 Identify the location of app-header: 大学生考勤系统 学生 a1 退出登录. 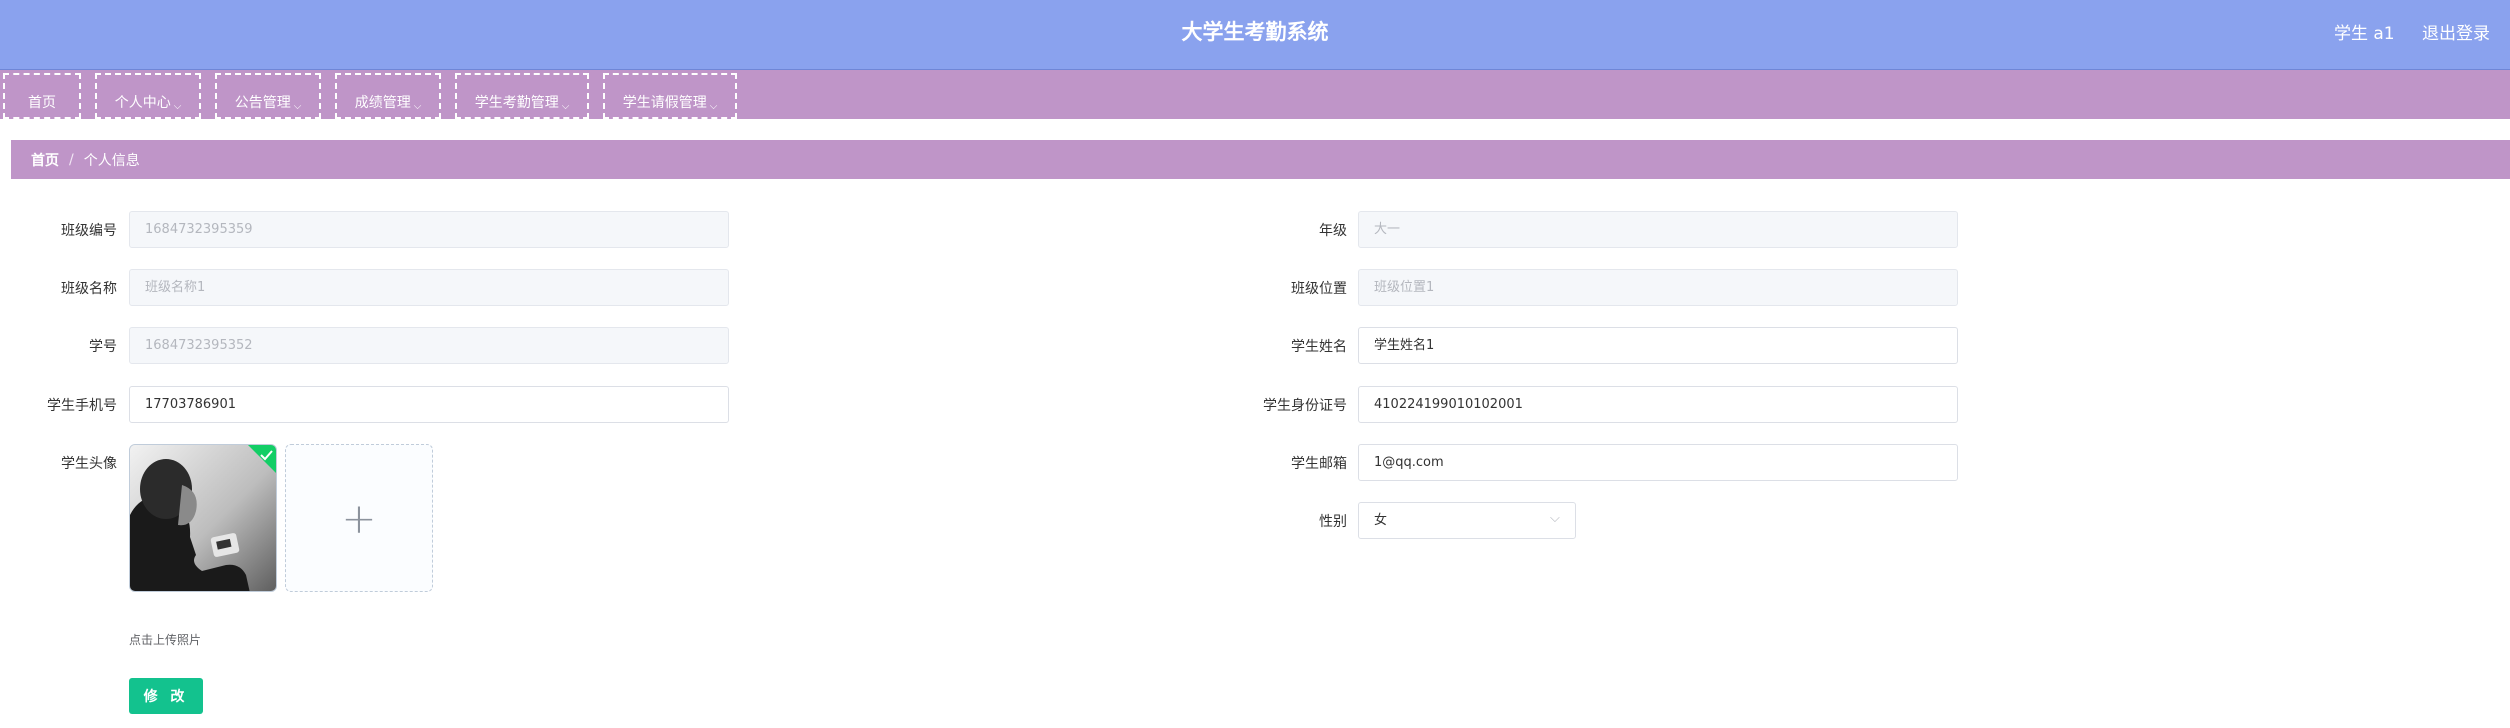
(1255, 35).